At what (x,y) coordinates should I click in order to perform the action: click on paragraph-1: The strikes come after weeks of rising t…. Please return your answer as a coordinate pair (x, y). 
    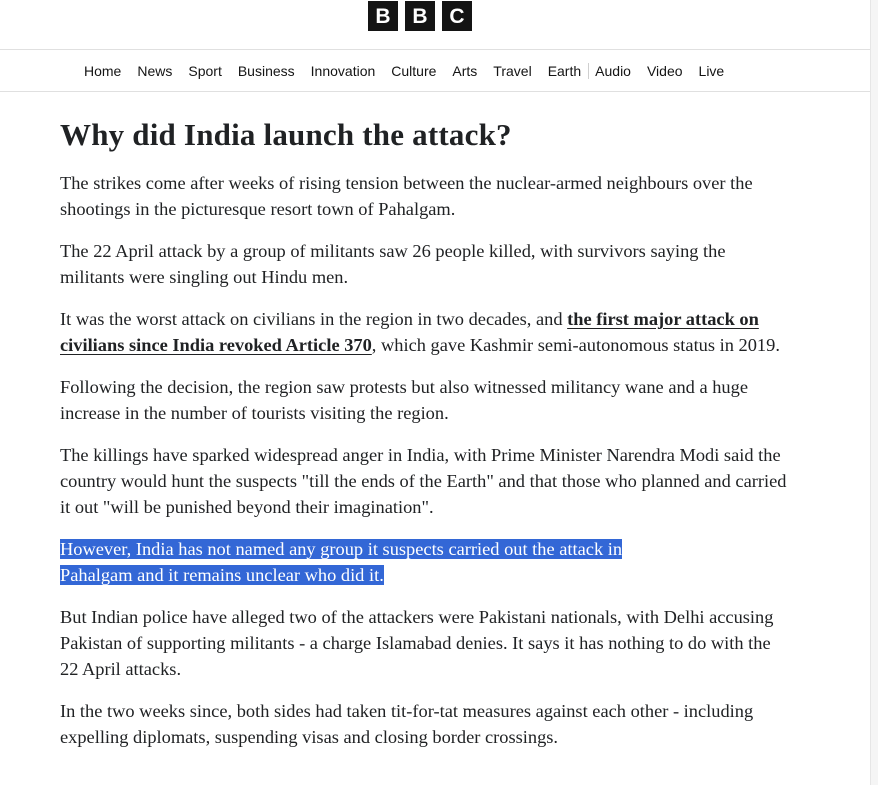
    Looking at the image, I should click on (406, 196).